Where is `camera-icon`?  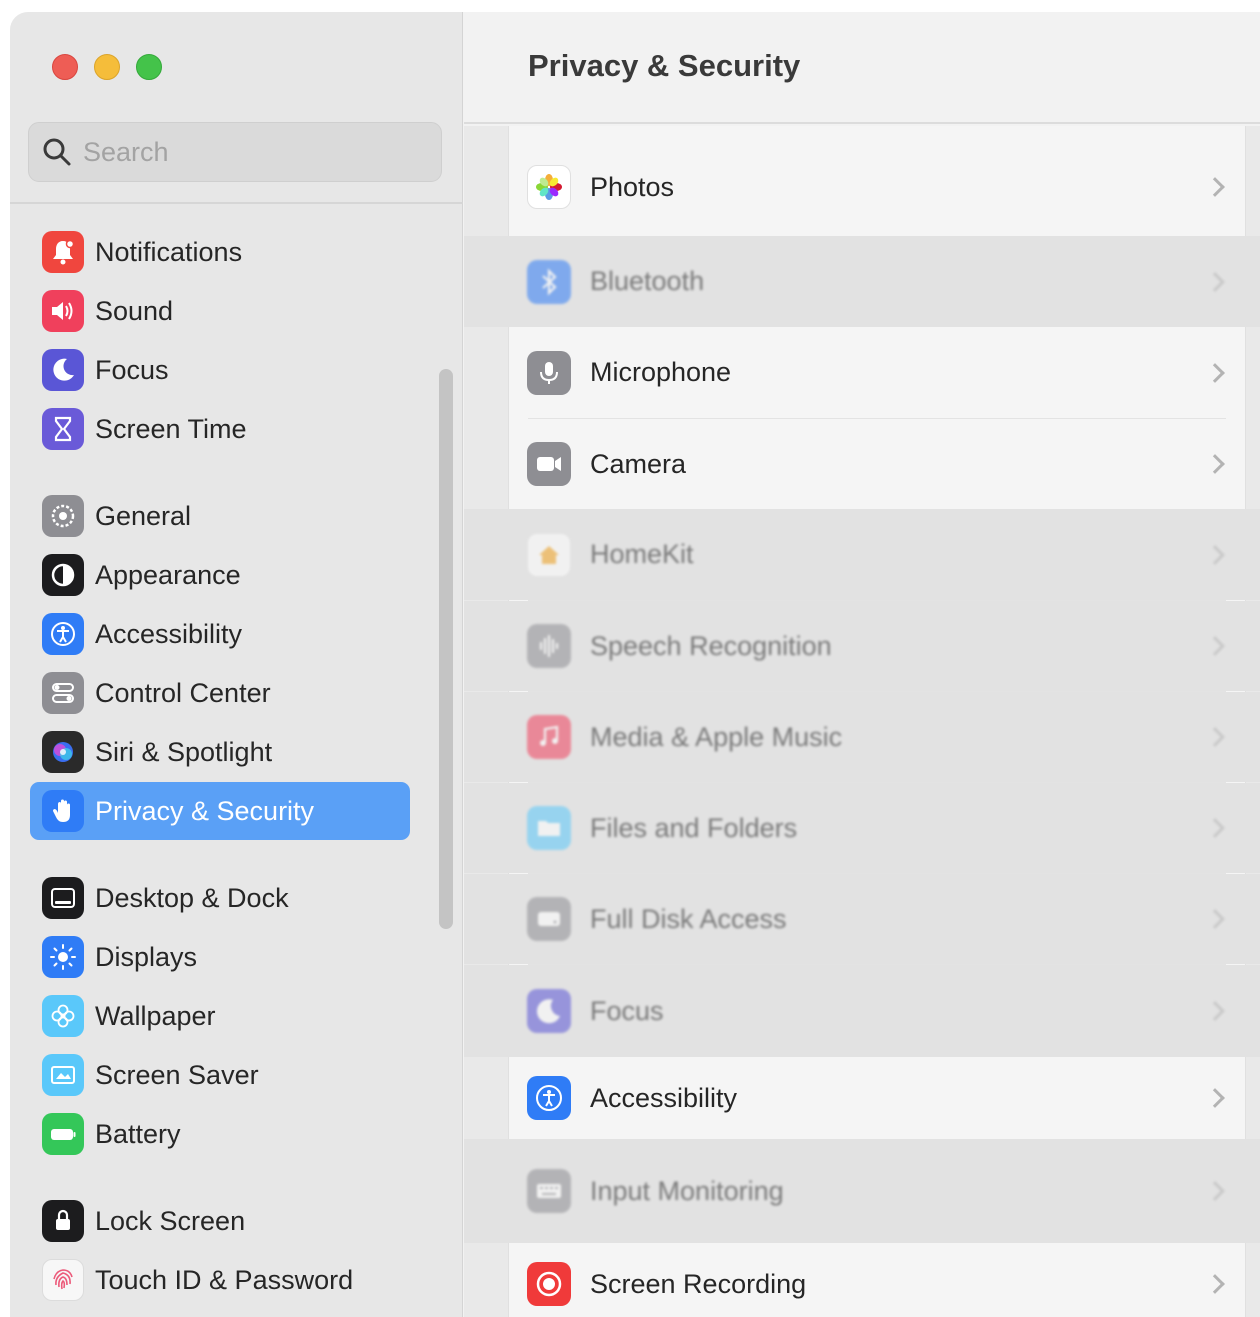 camera-icon is located at coordinates (549, 464).